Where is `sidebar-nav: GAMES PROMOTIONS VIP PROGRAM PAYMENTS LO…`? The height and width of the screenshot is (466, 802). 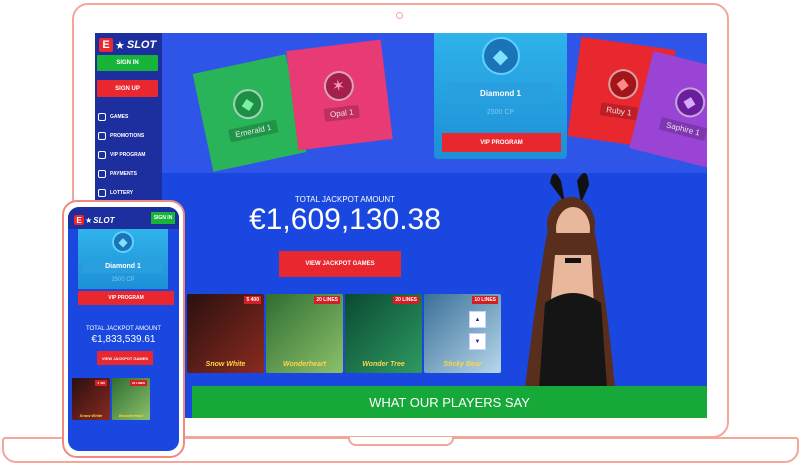 sidebar-nav: GAMES PROMOTIONS VIP PROGRAM PAYMENTS LO… is located at coordinates (121, 154).